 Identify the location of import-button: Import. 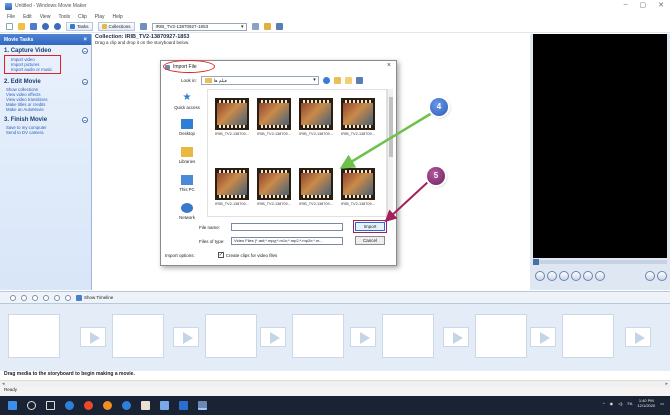
(370, 226).